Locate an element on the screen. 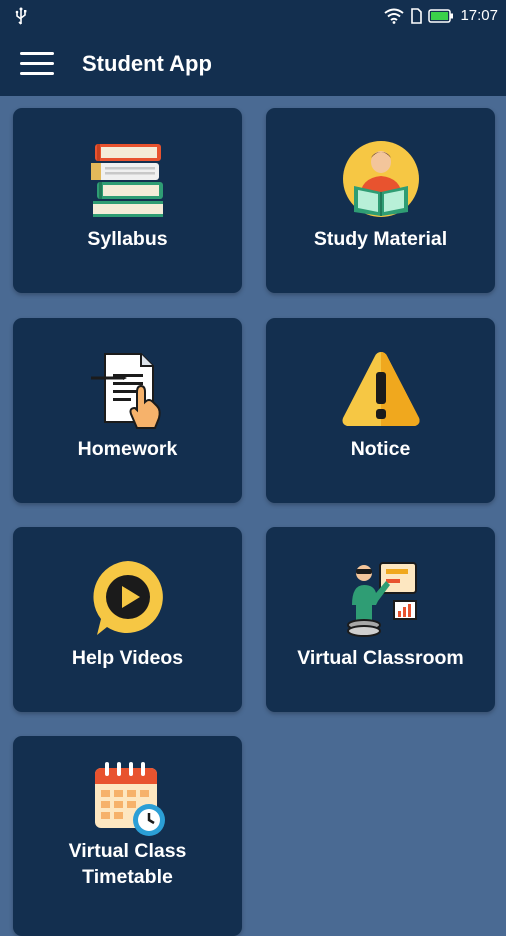 Image resolution: width=506 pixels, height=936 pixels. tile-virtual-class-timetable: Virtual Class Timetable is located at coordinates (127, 836).